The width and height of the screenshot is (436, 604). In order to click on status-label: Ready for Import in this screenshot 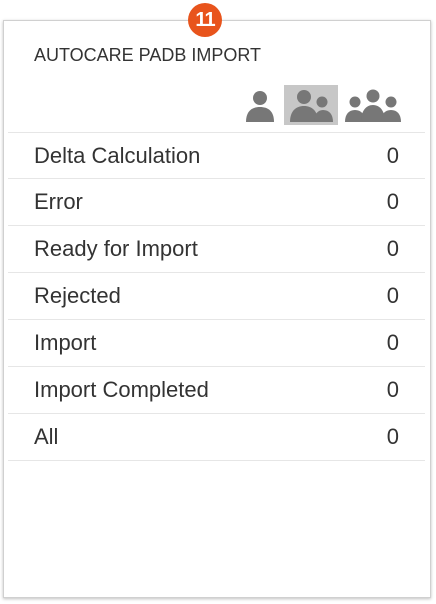, I will do `click(116, 248)`.